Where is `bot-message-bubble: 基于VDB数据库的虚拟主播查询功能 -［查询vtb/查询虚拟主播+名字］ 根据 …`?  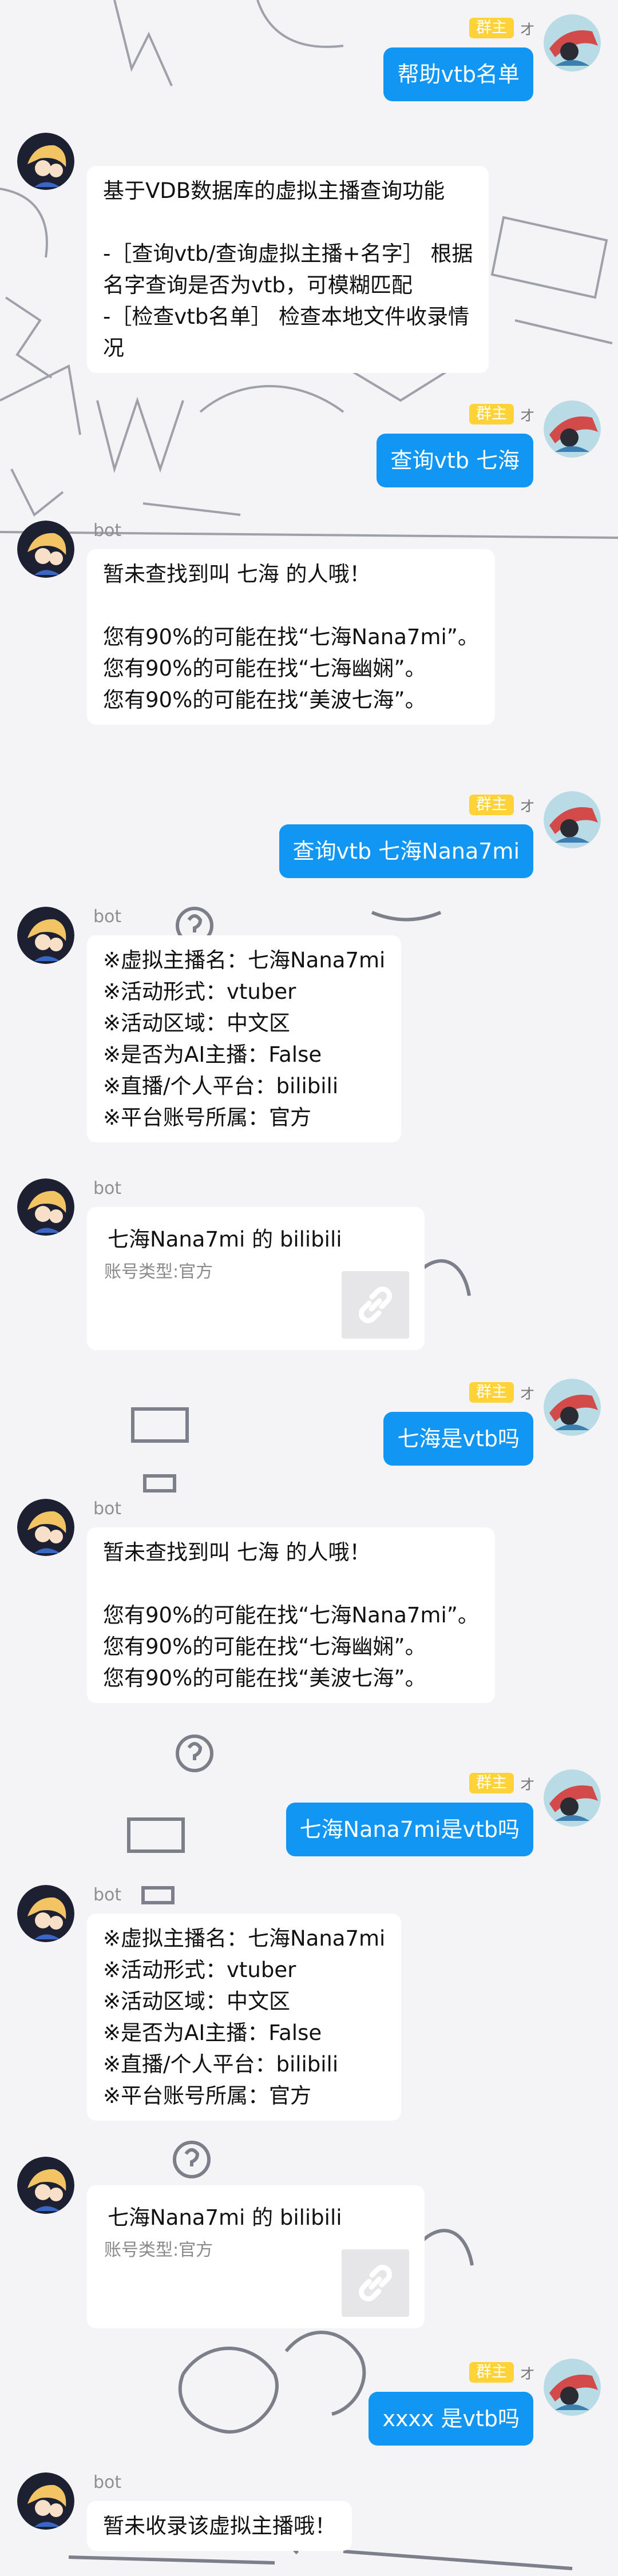
bot-message-bubble: 基于VDB数据库的虚拟主播查询功能 -［查询vtb/查询虚拟主播+名字］ 根据 … is located at coordinates (288, 269).